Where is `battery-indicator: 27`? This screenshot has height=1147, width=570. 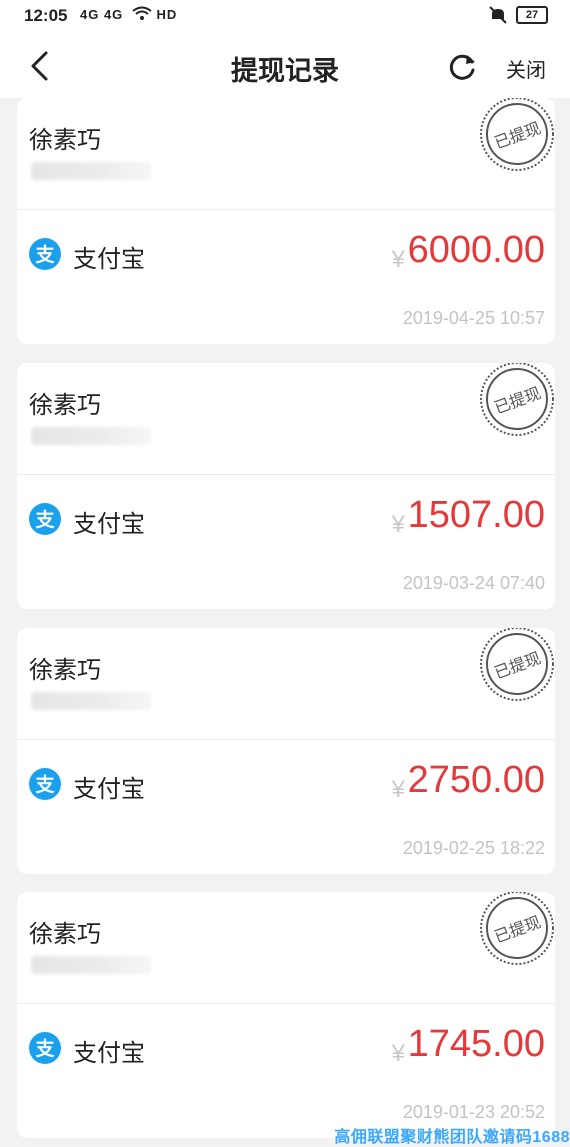 battery-indicator: 27 is located at coordinates (532, 15).